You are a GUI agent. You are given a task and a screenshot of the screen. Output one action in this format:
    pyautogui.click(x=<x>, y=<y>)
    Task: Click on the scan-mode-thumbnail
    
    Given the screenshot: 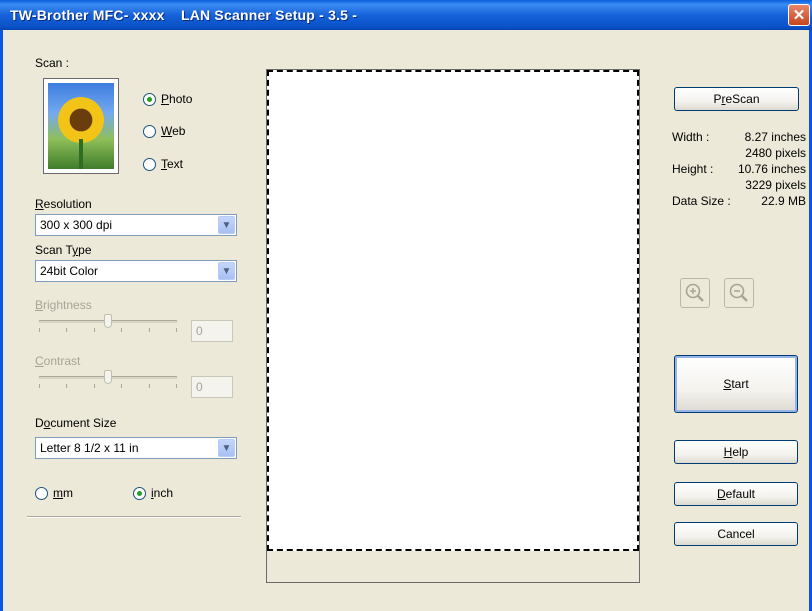 What is the action you would take?
    pyautogui.click(x=81, y=126)
    